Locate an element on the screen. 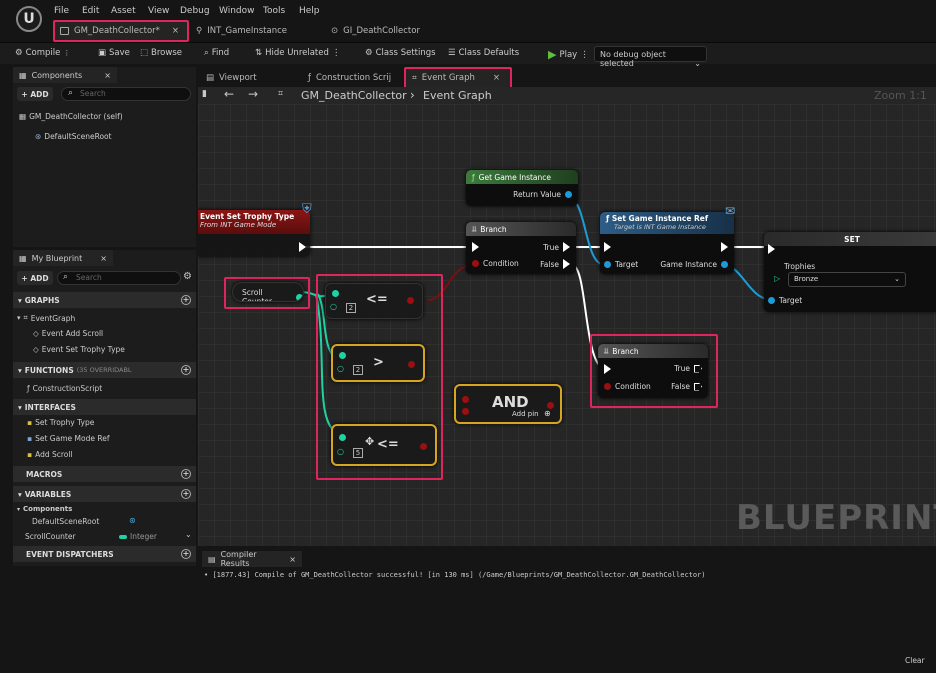 This screenshot has width=936, height=673. clear-button: Clear is located at coordinates (915, 660).